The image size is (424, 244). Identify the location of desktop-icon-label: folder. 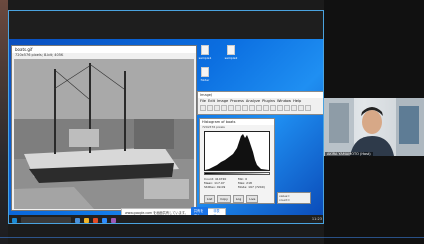
(205, 80).